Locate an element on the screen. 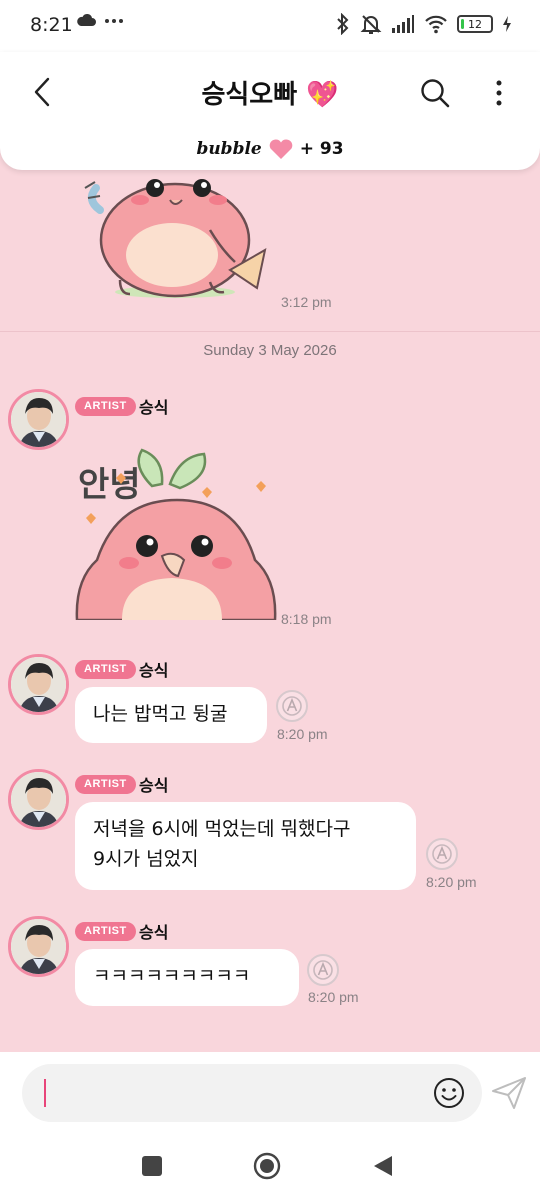  system-navigation-bar is located at coordinates (270, 1167).